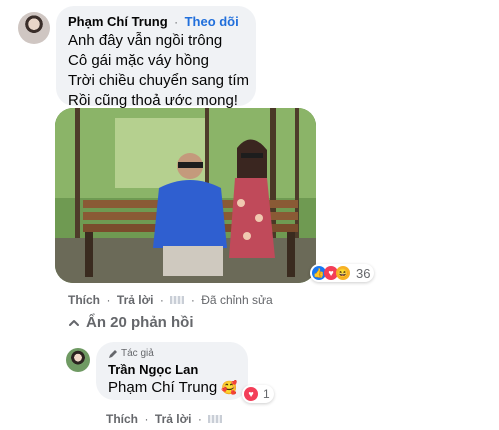 The height and width of the screenshot is (430, 499). Describe the element at coordinates (138, 60) in the screenshot. I see `comment-line: Cô gái mặc váy hồng` at that location.